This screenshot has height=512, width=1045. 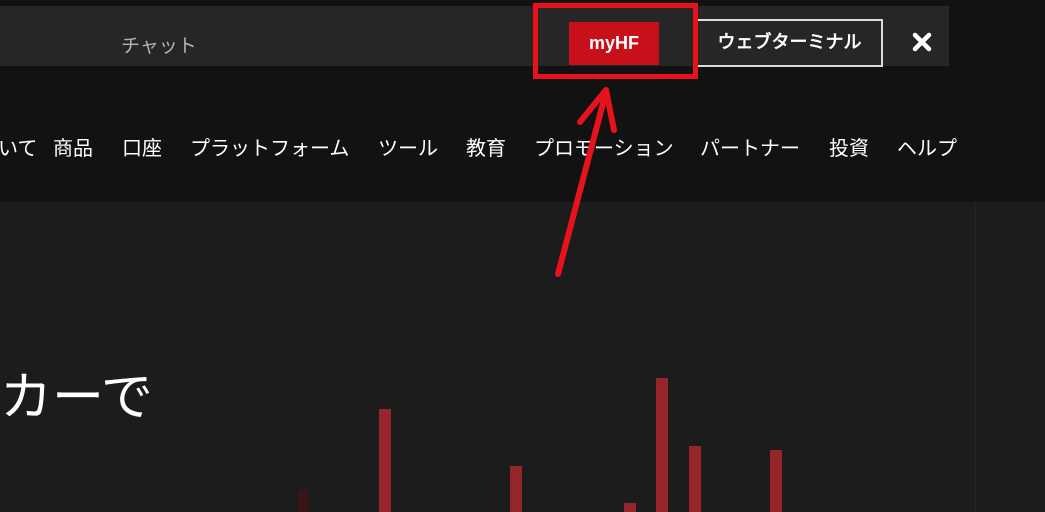 What do you see at coordinates (73, 148) in the screenshot?
I see `nav-item-products: 商品` at bounding box center [73, 148].